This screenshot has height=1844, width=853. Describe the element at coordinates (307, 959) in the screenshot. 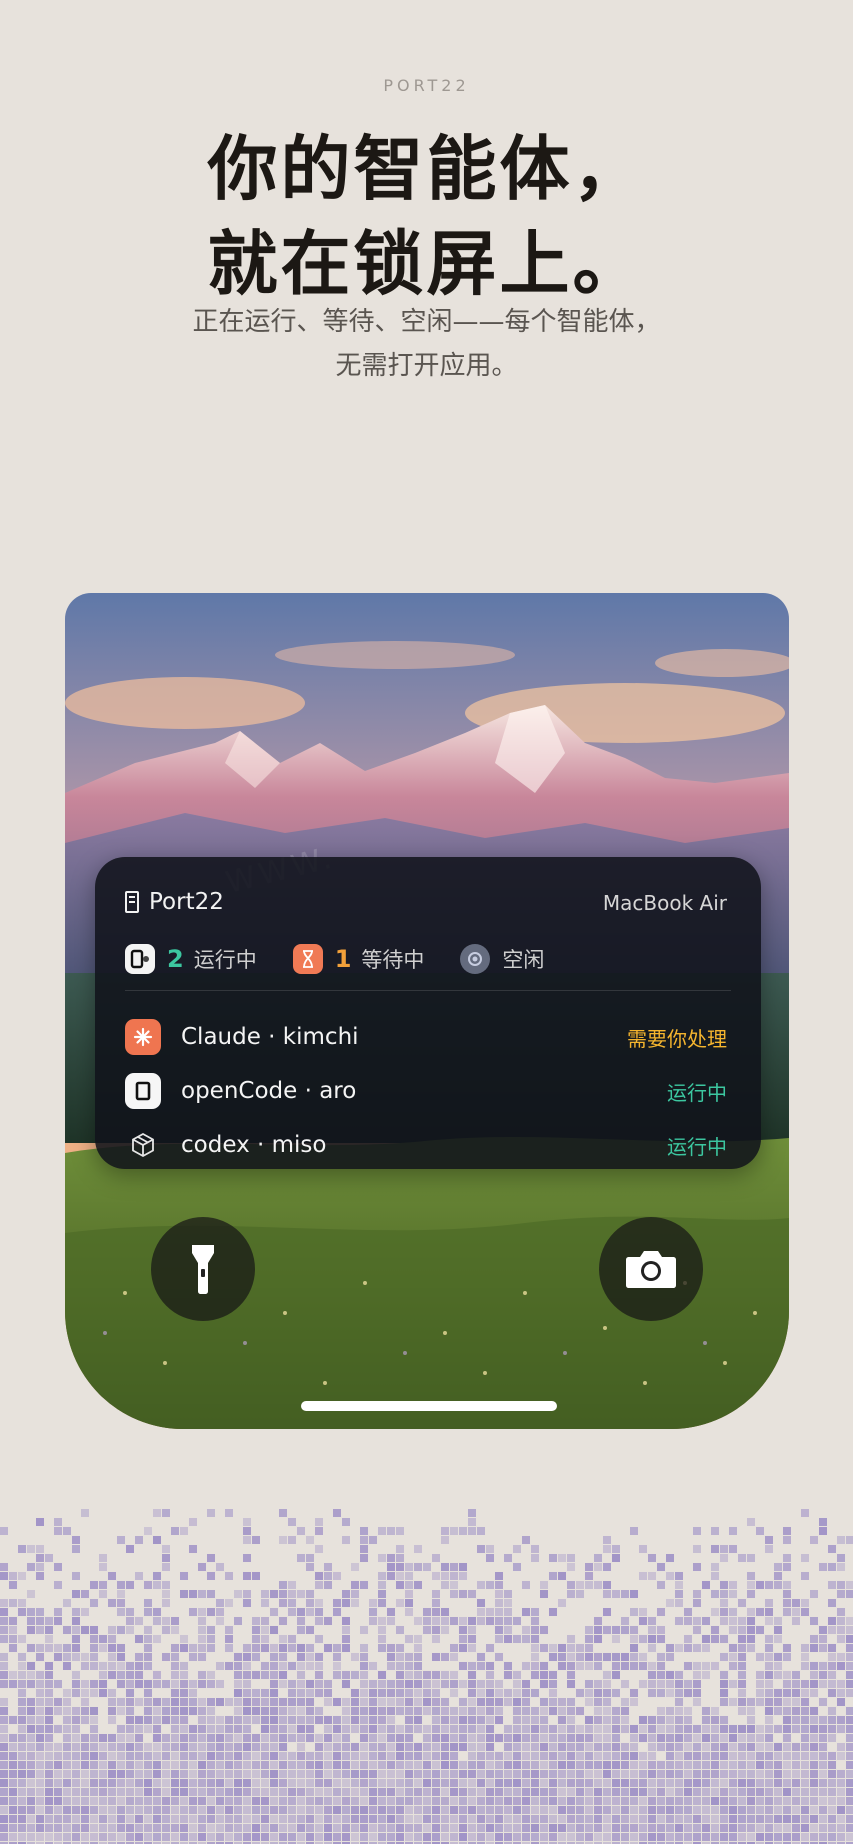

I see `hourglass-icon` at that location.